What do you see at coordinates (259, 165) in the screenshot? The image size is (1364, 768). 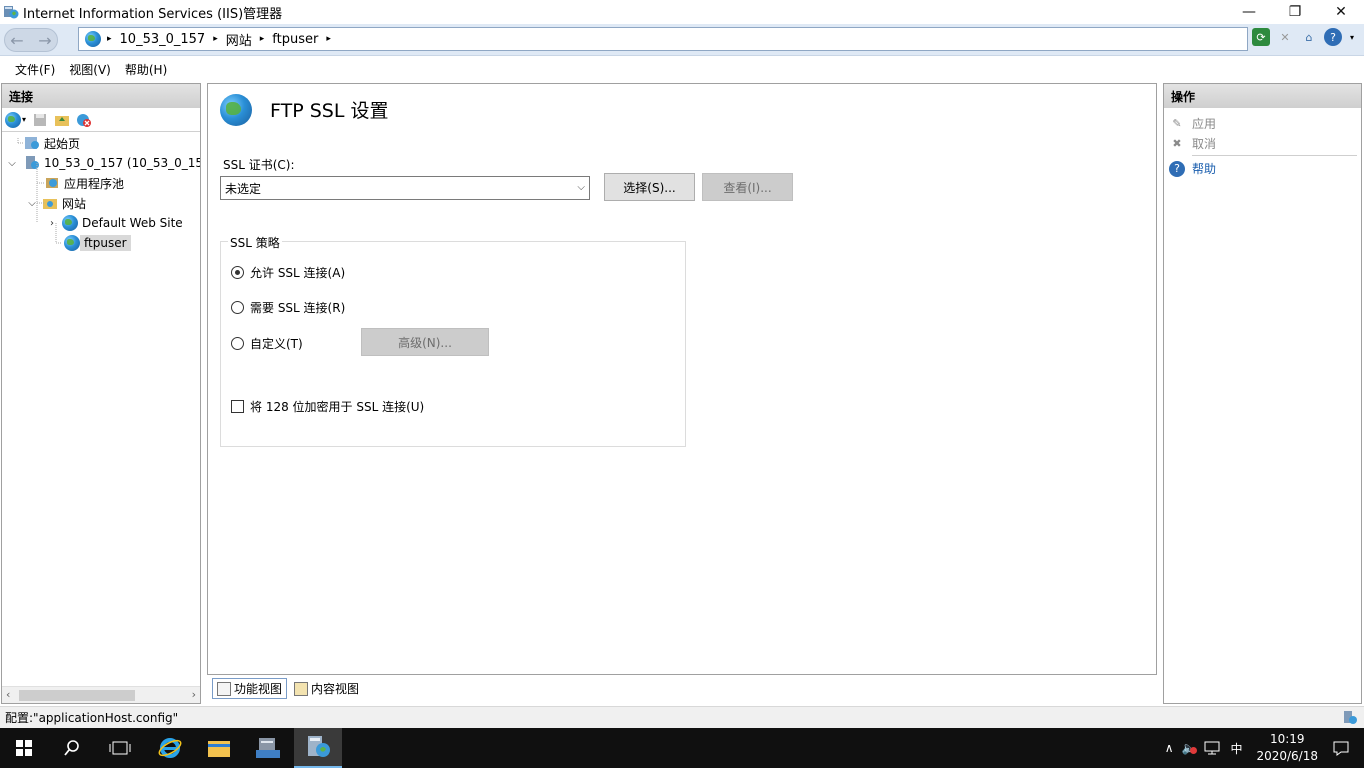 I see `ssl-certificate-label: SSL 证书(C):` at bounding box center [259, 165].